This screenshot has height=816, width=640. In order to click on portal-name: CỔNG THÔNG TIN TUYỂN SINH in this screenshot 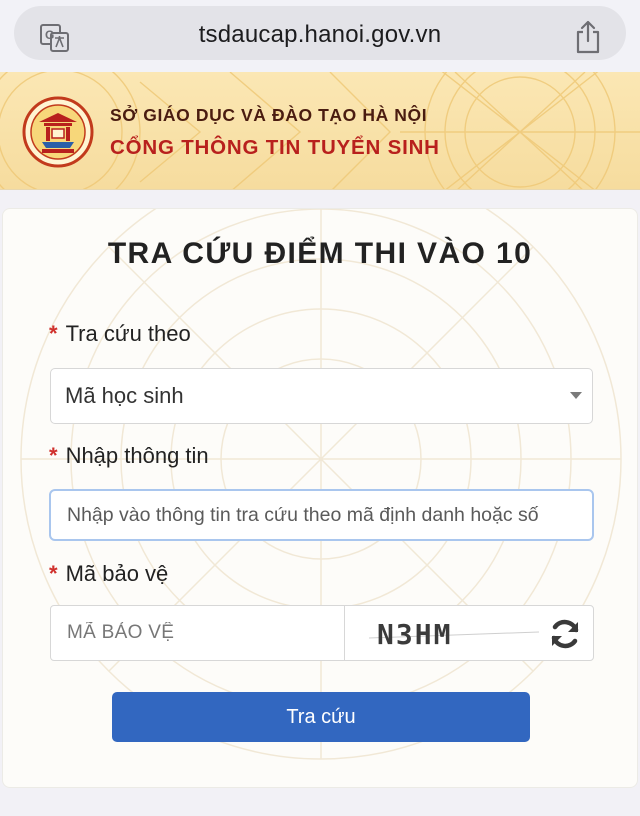, I will do `click(275, 148)`.